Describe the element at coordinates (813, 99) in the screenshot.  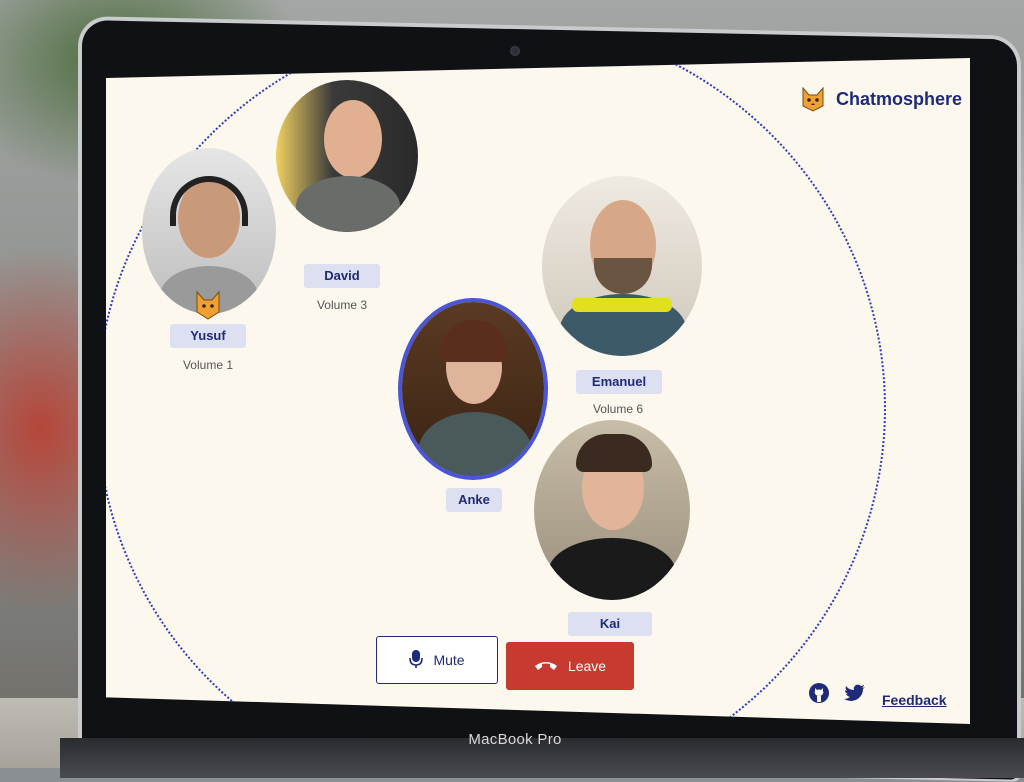
I see `cat-logo-icon` at that location.